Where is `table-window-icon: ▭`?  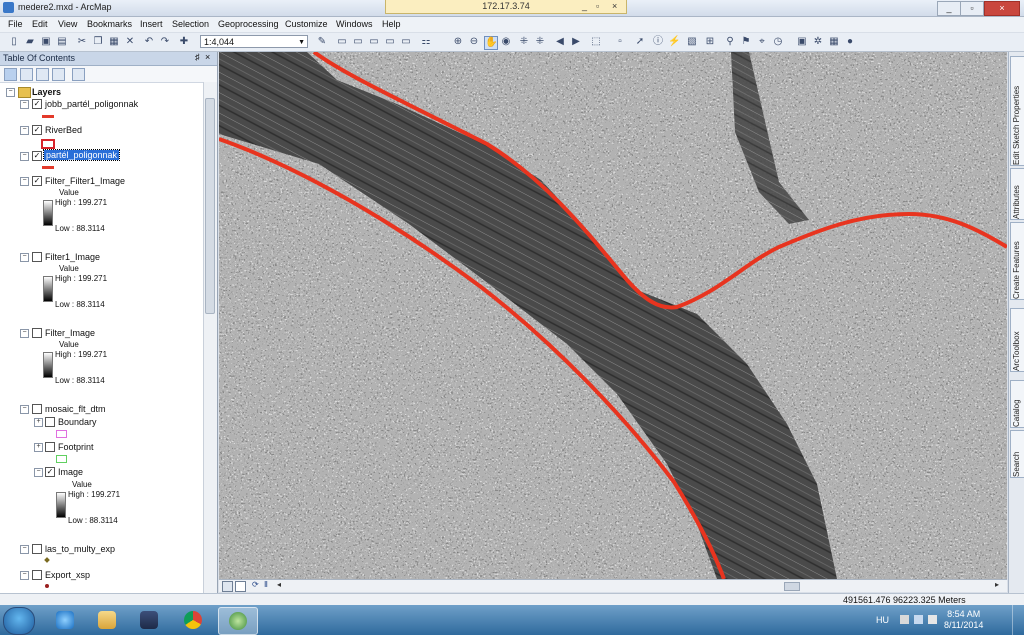
table-window-icon: ▭ is located at coordinates (342, 42).